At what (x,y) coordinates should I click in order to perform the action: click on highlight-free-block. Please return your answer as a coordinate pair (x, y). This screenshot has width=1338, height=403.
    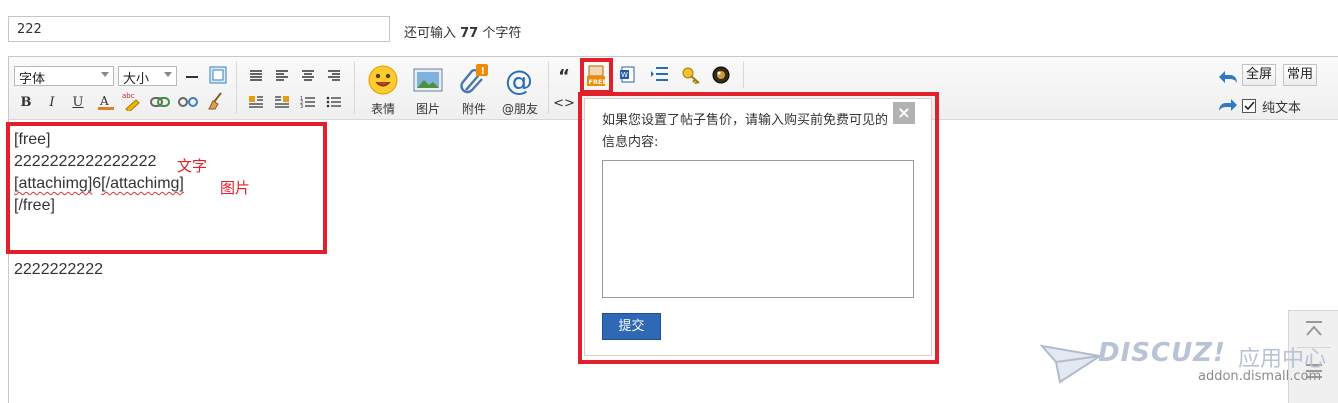
    Looking at the image, I should click on (166, 188).